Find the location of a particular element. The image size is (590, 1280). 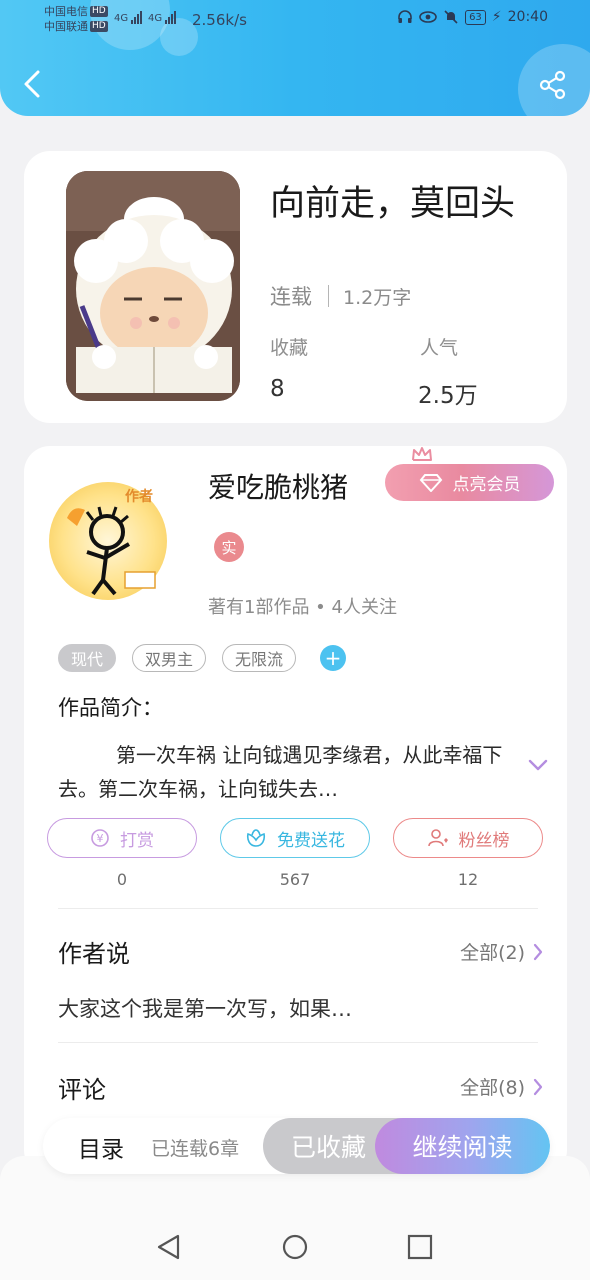

nav-home-icon is located at coordinates (295, 1247).